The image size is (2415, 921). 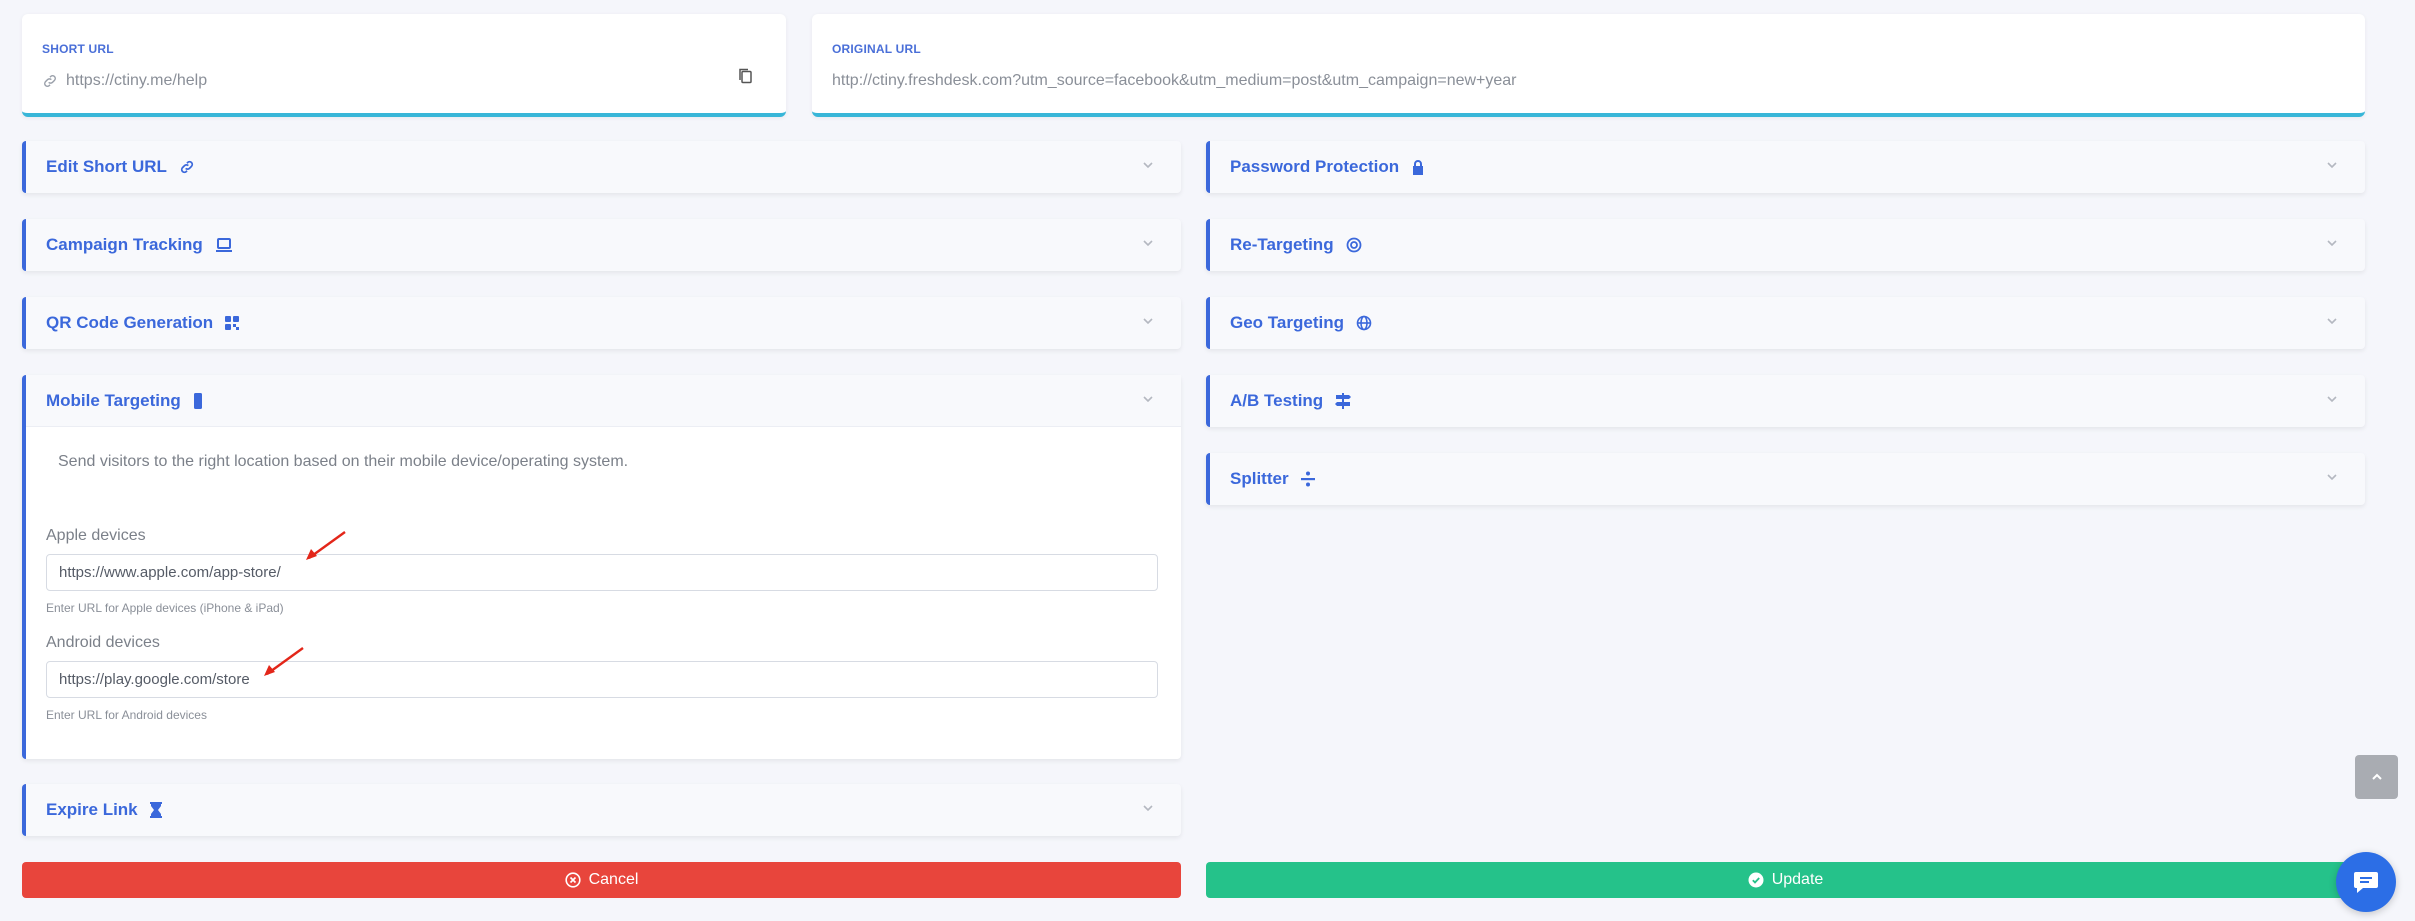 What do you see at coordinates (1797, 879) in the screenshot?
I see `update-button-label: Update` at bounding box center [1797, 879].